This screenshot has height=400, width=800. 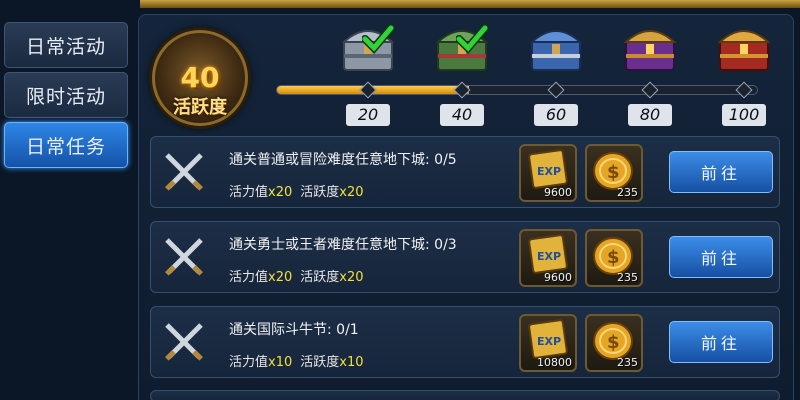 I want to click on milestone-40: 40, so click(x=462, y=73).